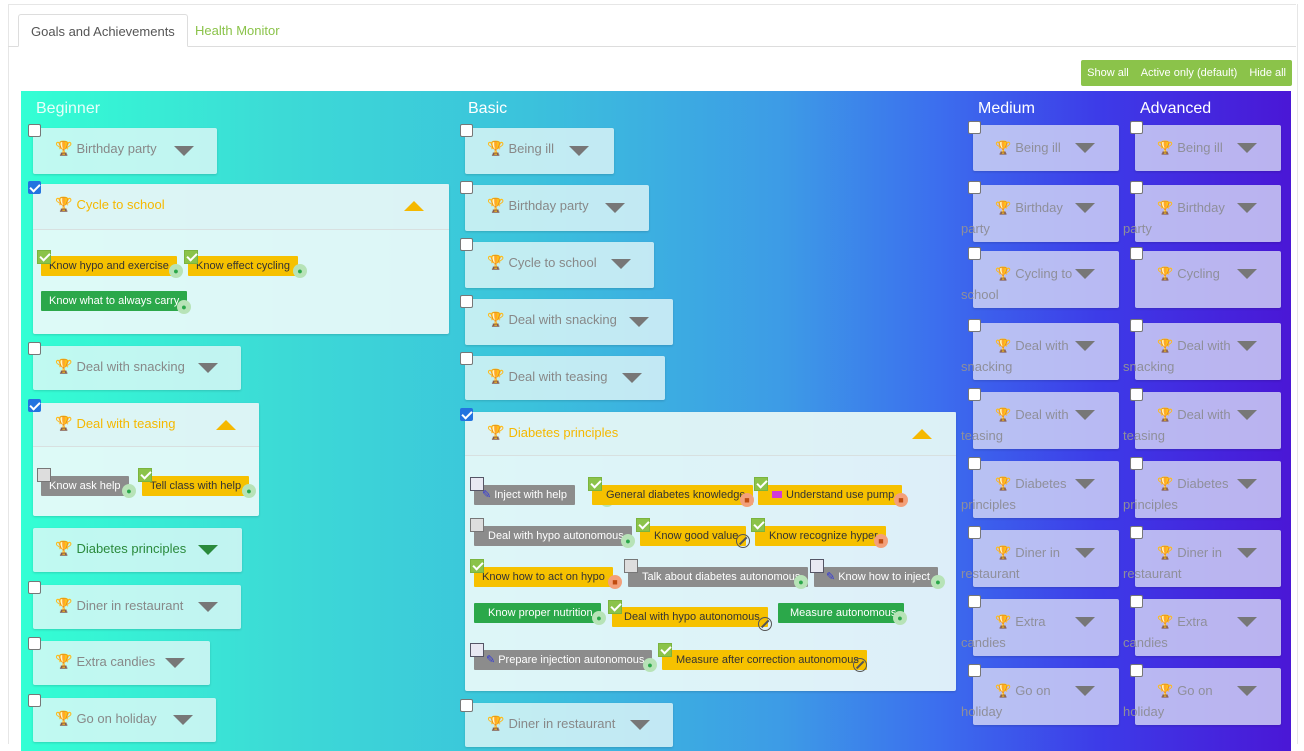  What do you see at coordinates (876, 577) in the screenshot?
I see `skill-chip: ✎ Know how to inject` at bounding box center [876, 577].